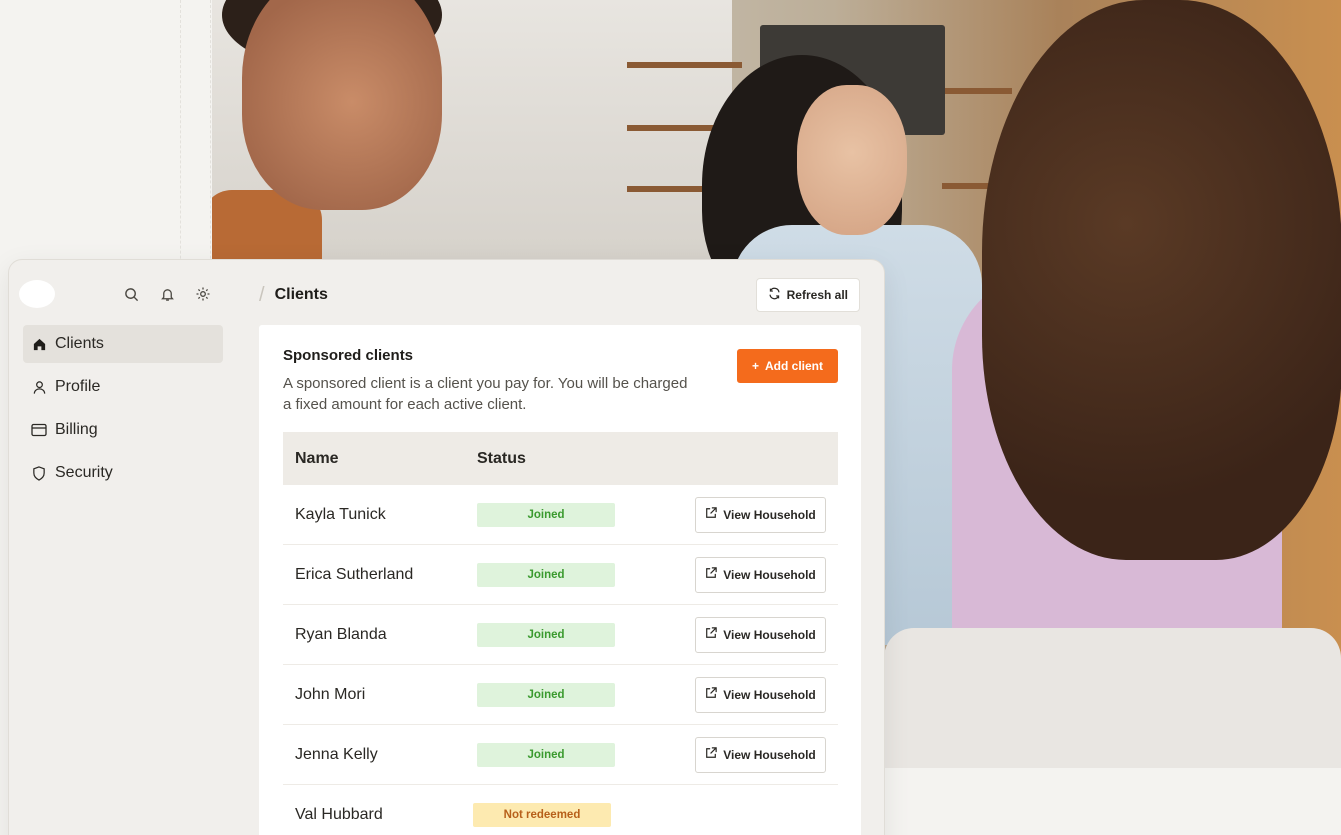 Image resolution: width=1341 pixels, height=835 pixels. What do you see at coordinates (39, 473) in the screenshot?
I see `shield-icon` at bounding box center [39, 473].